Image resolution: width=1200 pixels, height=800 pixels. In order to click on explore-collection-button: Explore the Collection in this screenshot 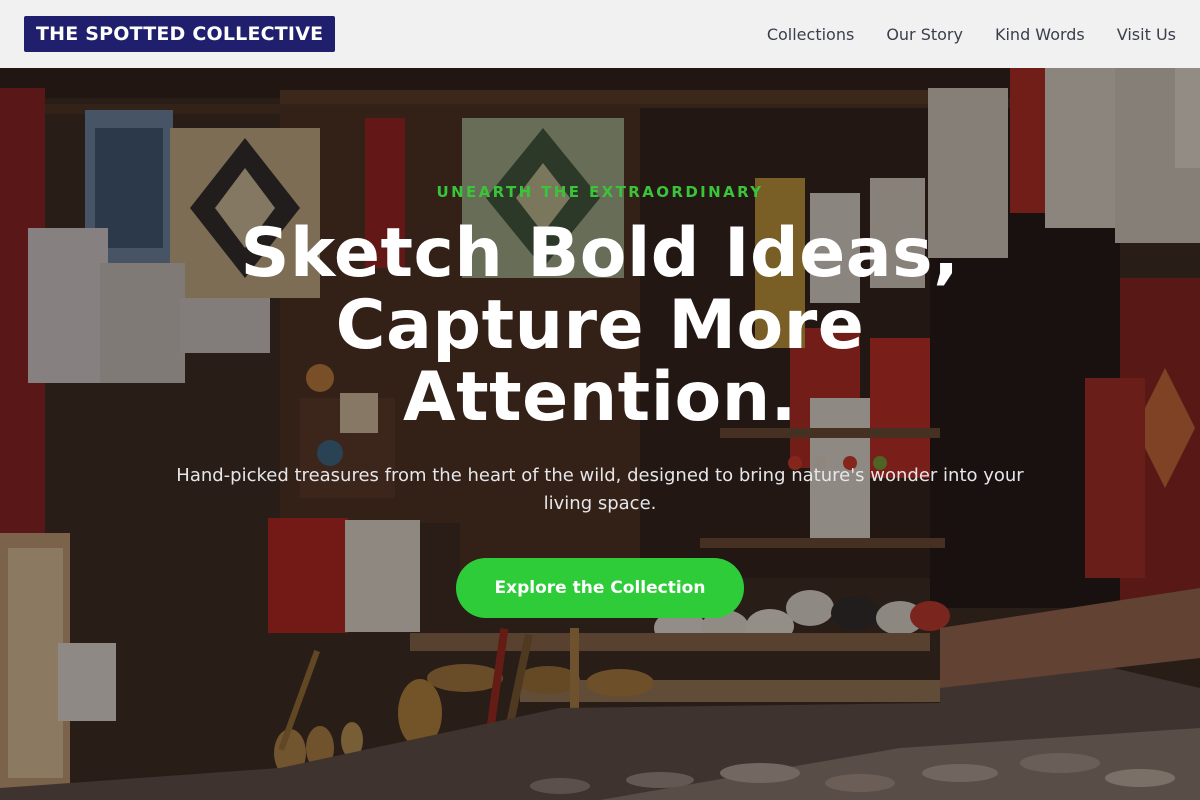, I will do `click(600, 588)`.